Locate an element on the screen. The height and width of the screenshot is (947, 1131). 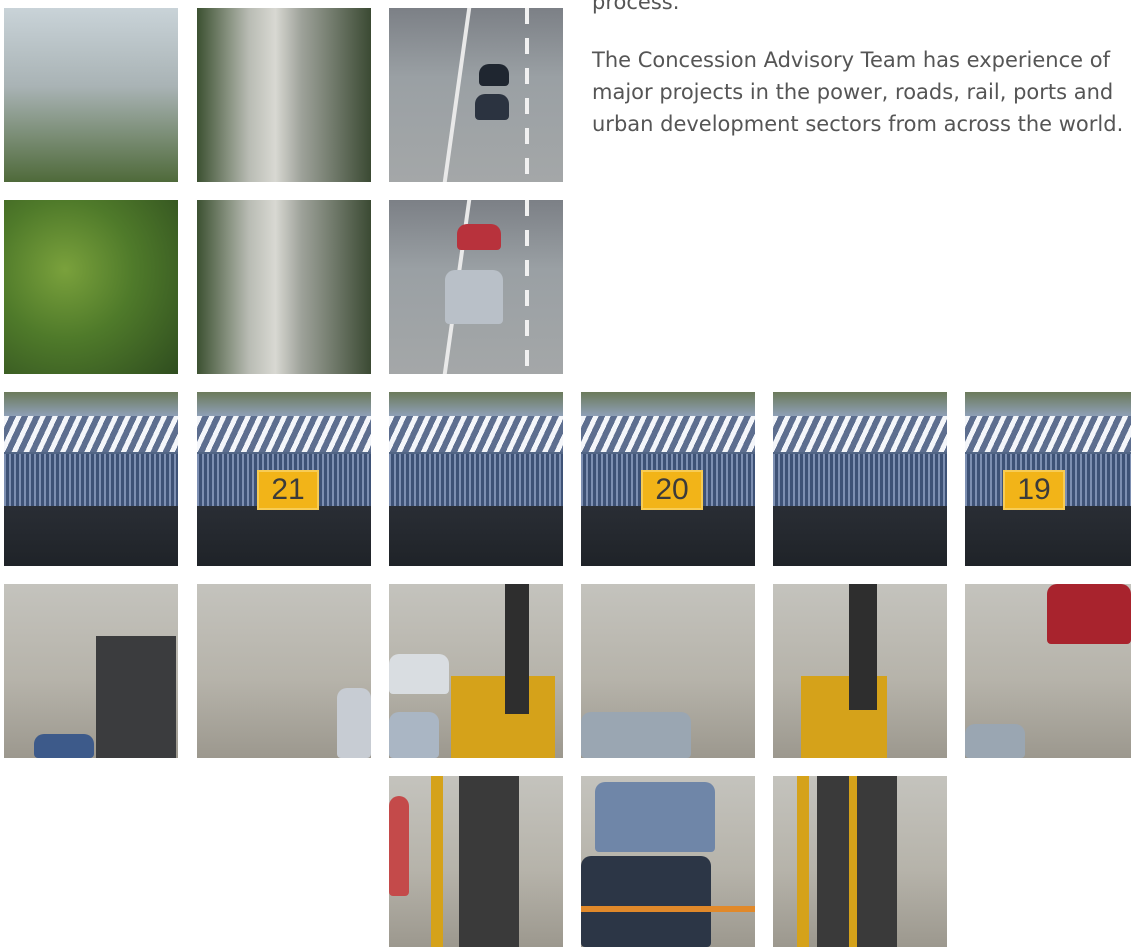
photo-tile-toll-booth is located at coordinates (860, 671).